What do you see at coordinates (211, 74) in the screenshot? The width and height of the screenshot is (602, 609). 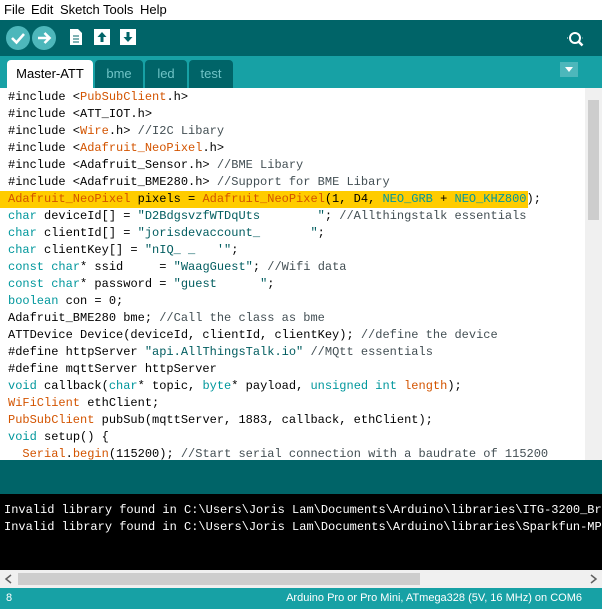 I see `tab-test: test` at bounding box center [211, 74].